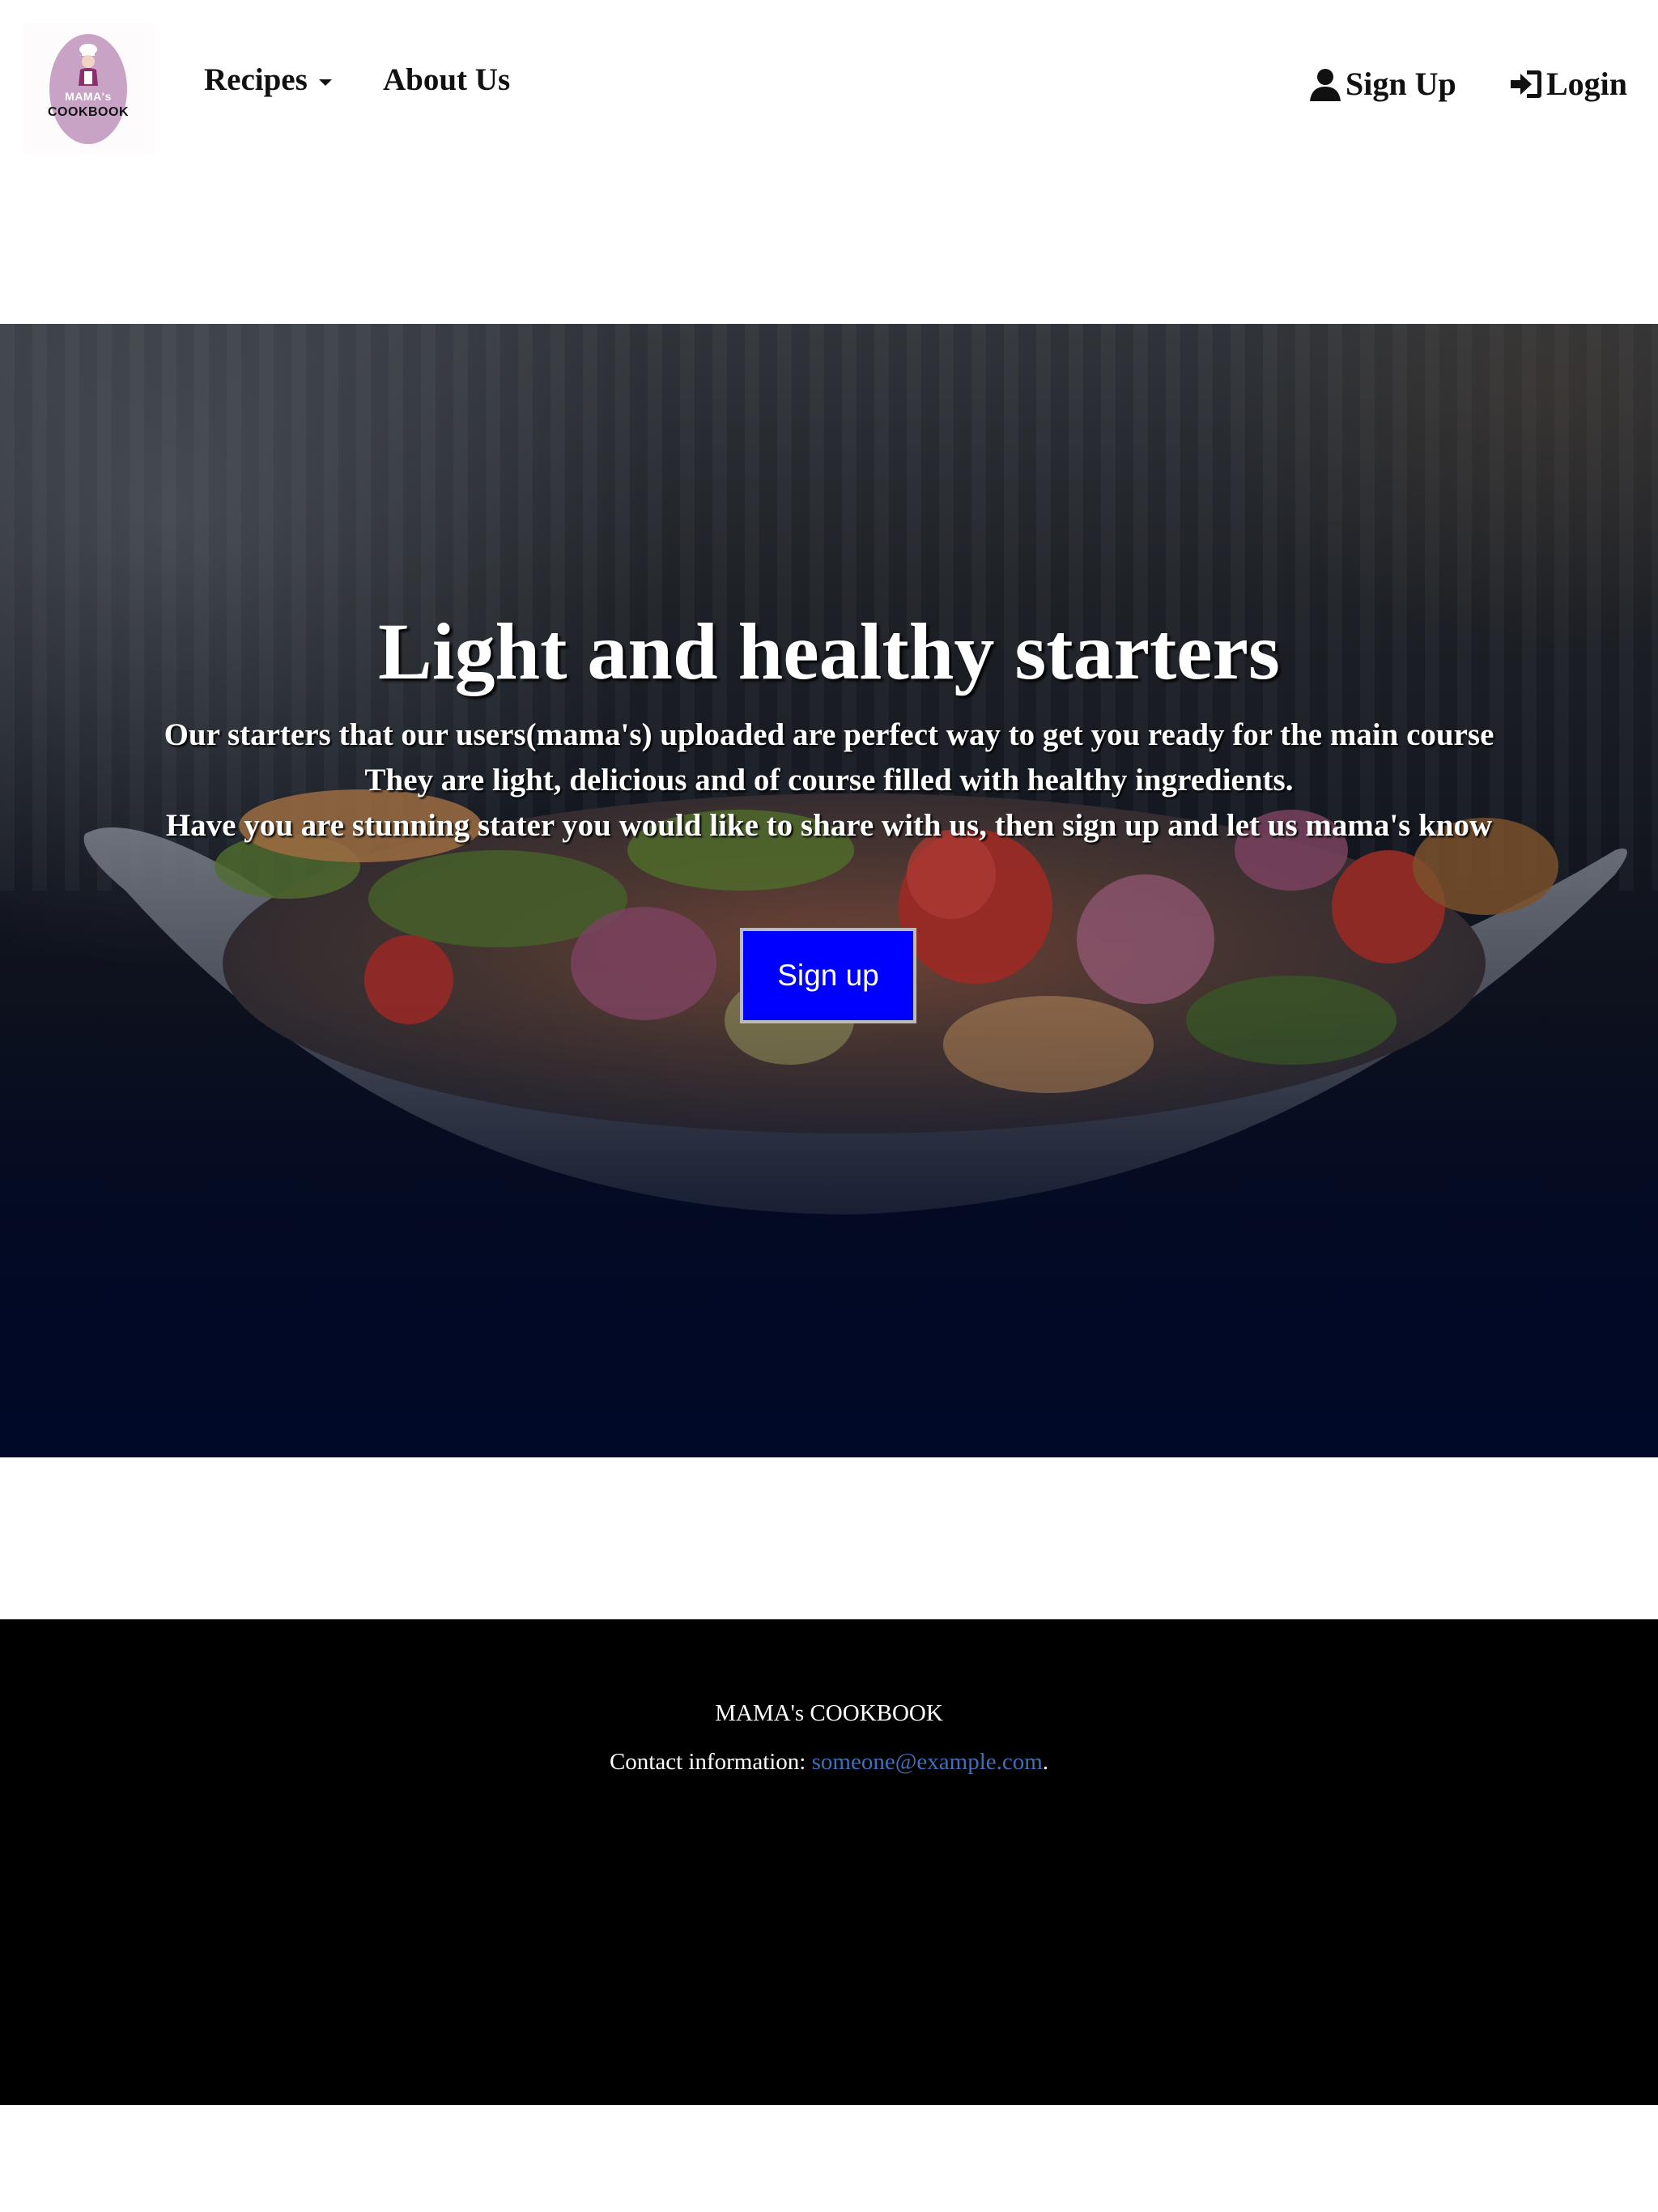 The width and height of the screenshot is (1658, 2212). What do you see at coordinates (1325, 85) in the screenshot?
I see `user-icon` at bounding box center [1325, 85].